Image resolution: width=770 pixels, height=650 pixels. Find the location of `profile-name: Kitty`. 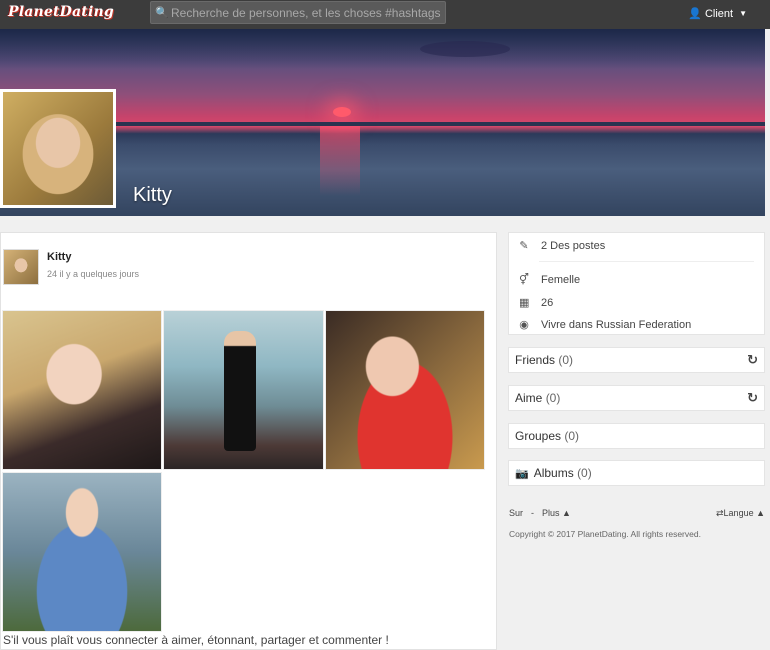

profile-name: Kitty is located at coordinates (152, 195).